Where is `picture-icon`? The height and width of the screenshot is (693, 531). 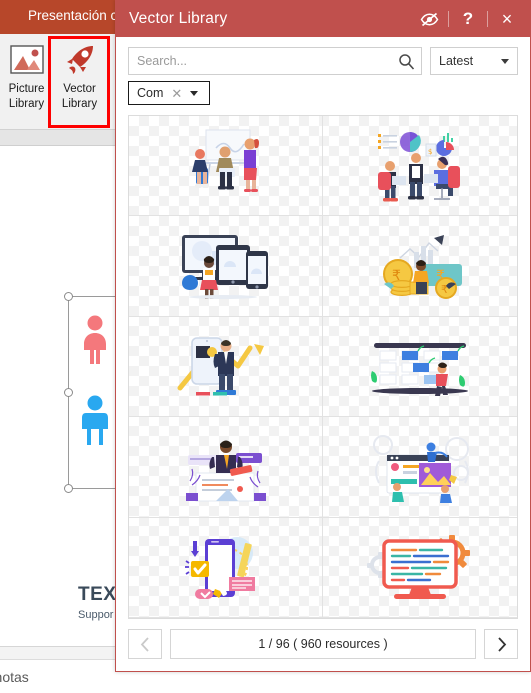 picture-icon is located at coordinates (27, 60).